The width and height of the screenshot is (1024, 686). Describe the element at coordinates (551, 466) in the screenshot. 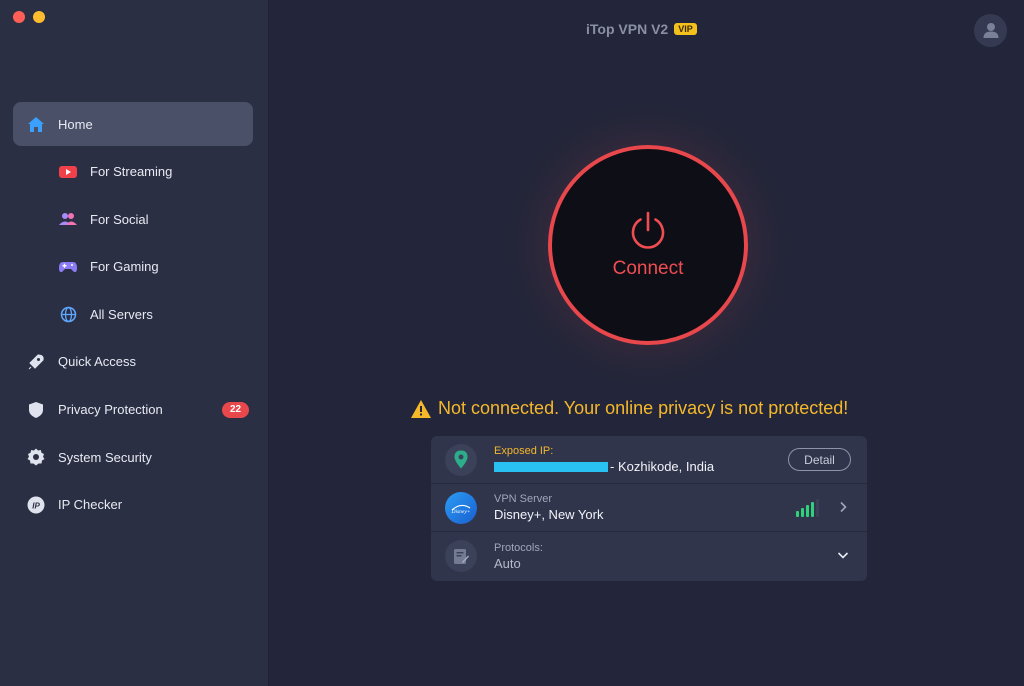

I see `ip-redaction-bar` at that location.